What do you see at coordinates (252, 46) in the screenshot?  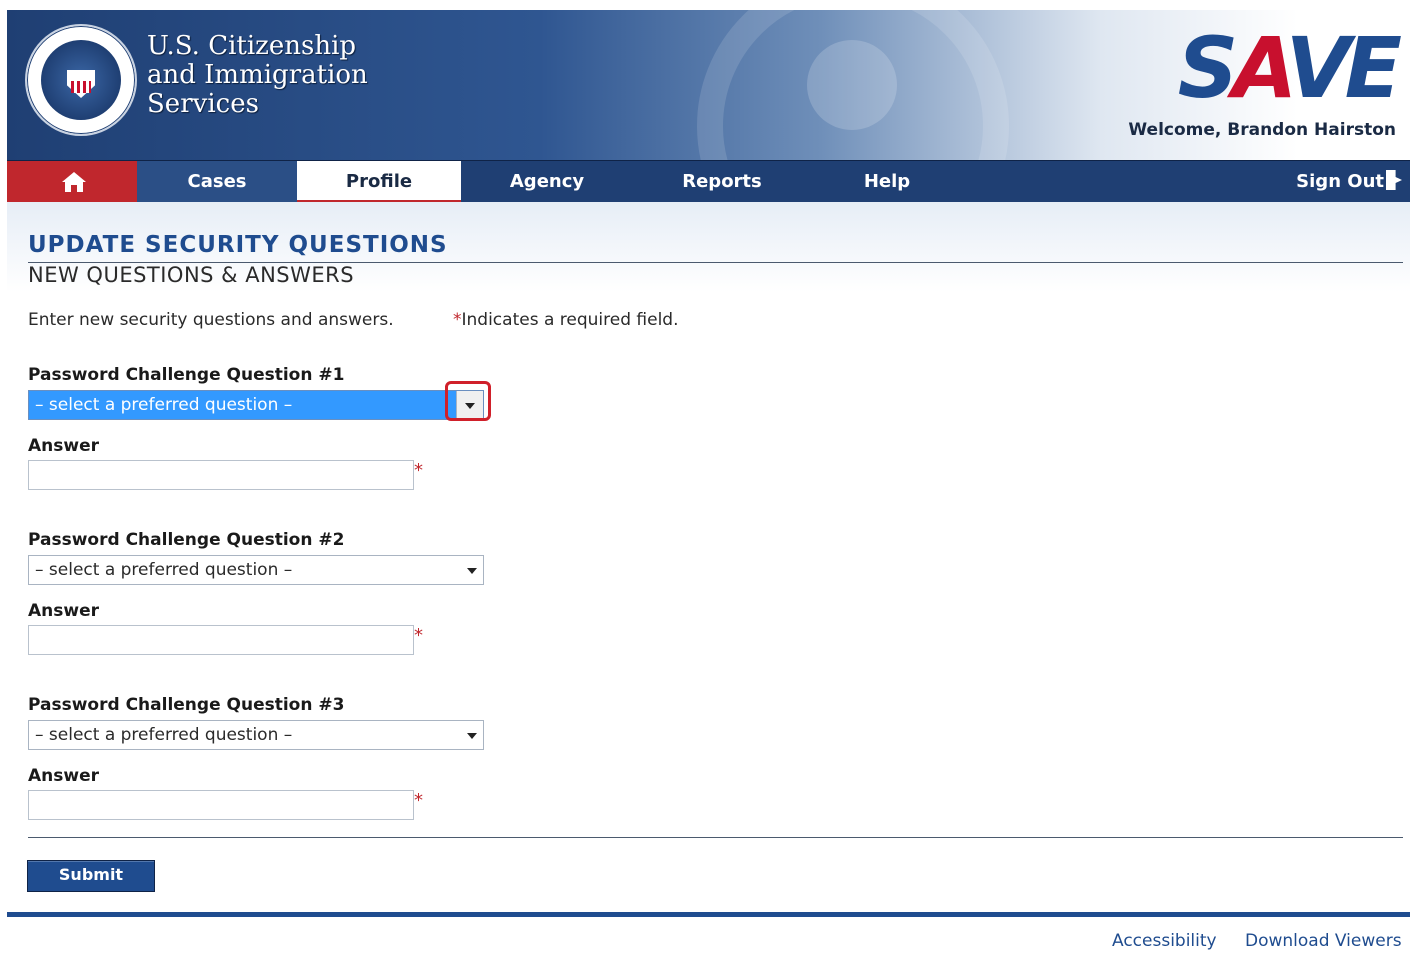 I see `agency-name-line: U.S. Citizenship` at bounding box center [252, 46].